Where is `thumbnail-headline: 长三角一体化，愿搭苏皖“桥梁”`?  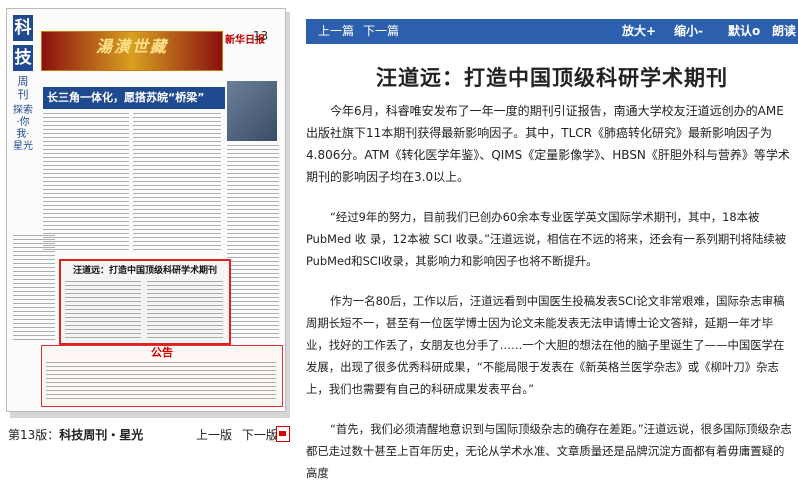 thumbnail-headline: 长三角一体化，愿搭苏皖“桥梁” is located at coordinates (134, 98).